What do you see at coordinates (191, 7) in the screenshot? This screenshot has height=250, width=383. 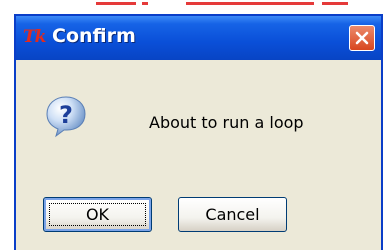 I see `background-window-strip` at bounding box center [191, 7].